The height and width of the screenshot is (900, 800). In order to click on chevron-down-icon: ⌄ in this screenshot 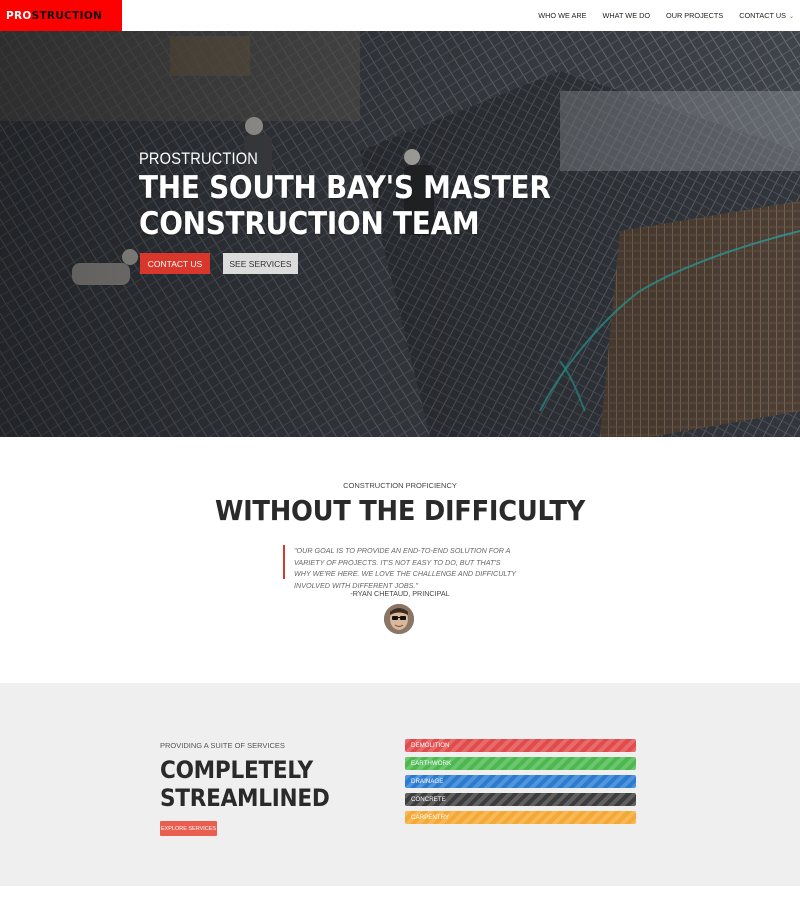, I will do `click(791, 17)`.